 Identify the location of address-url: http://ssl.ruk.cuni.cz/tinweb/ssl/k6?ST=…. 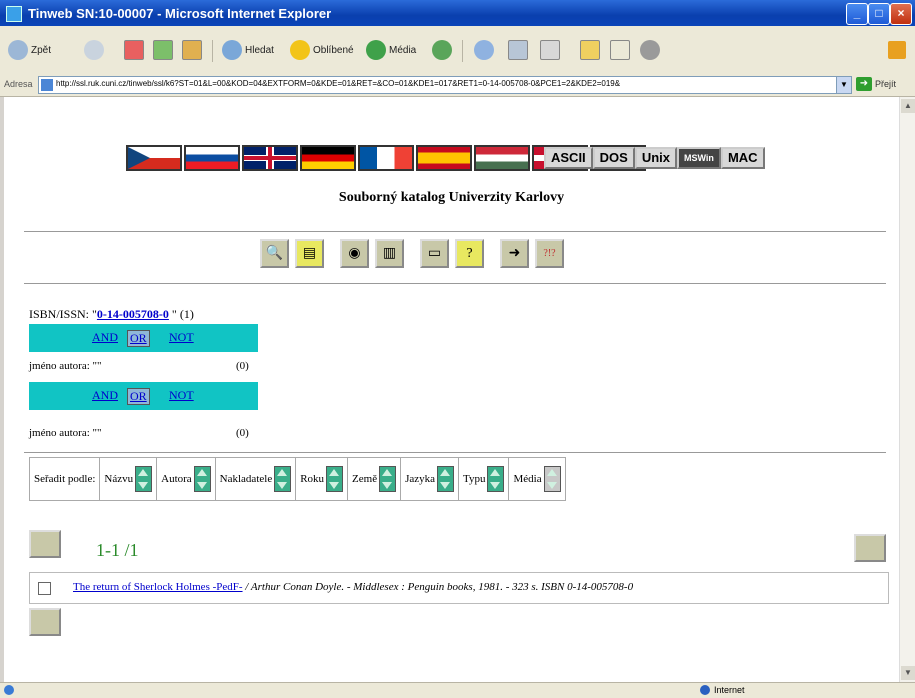
(338, 83).